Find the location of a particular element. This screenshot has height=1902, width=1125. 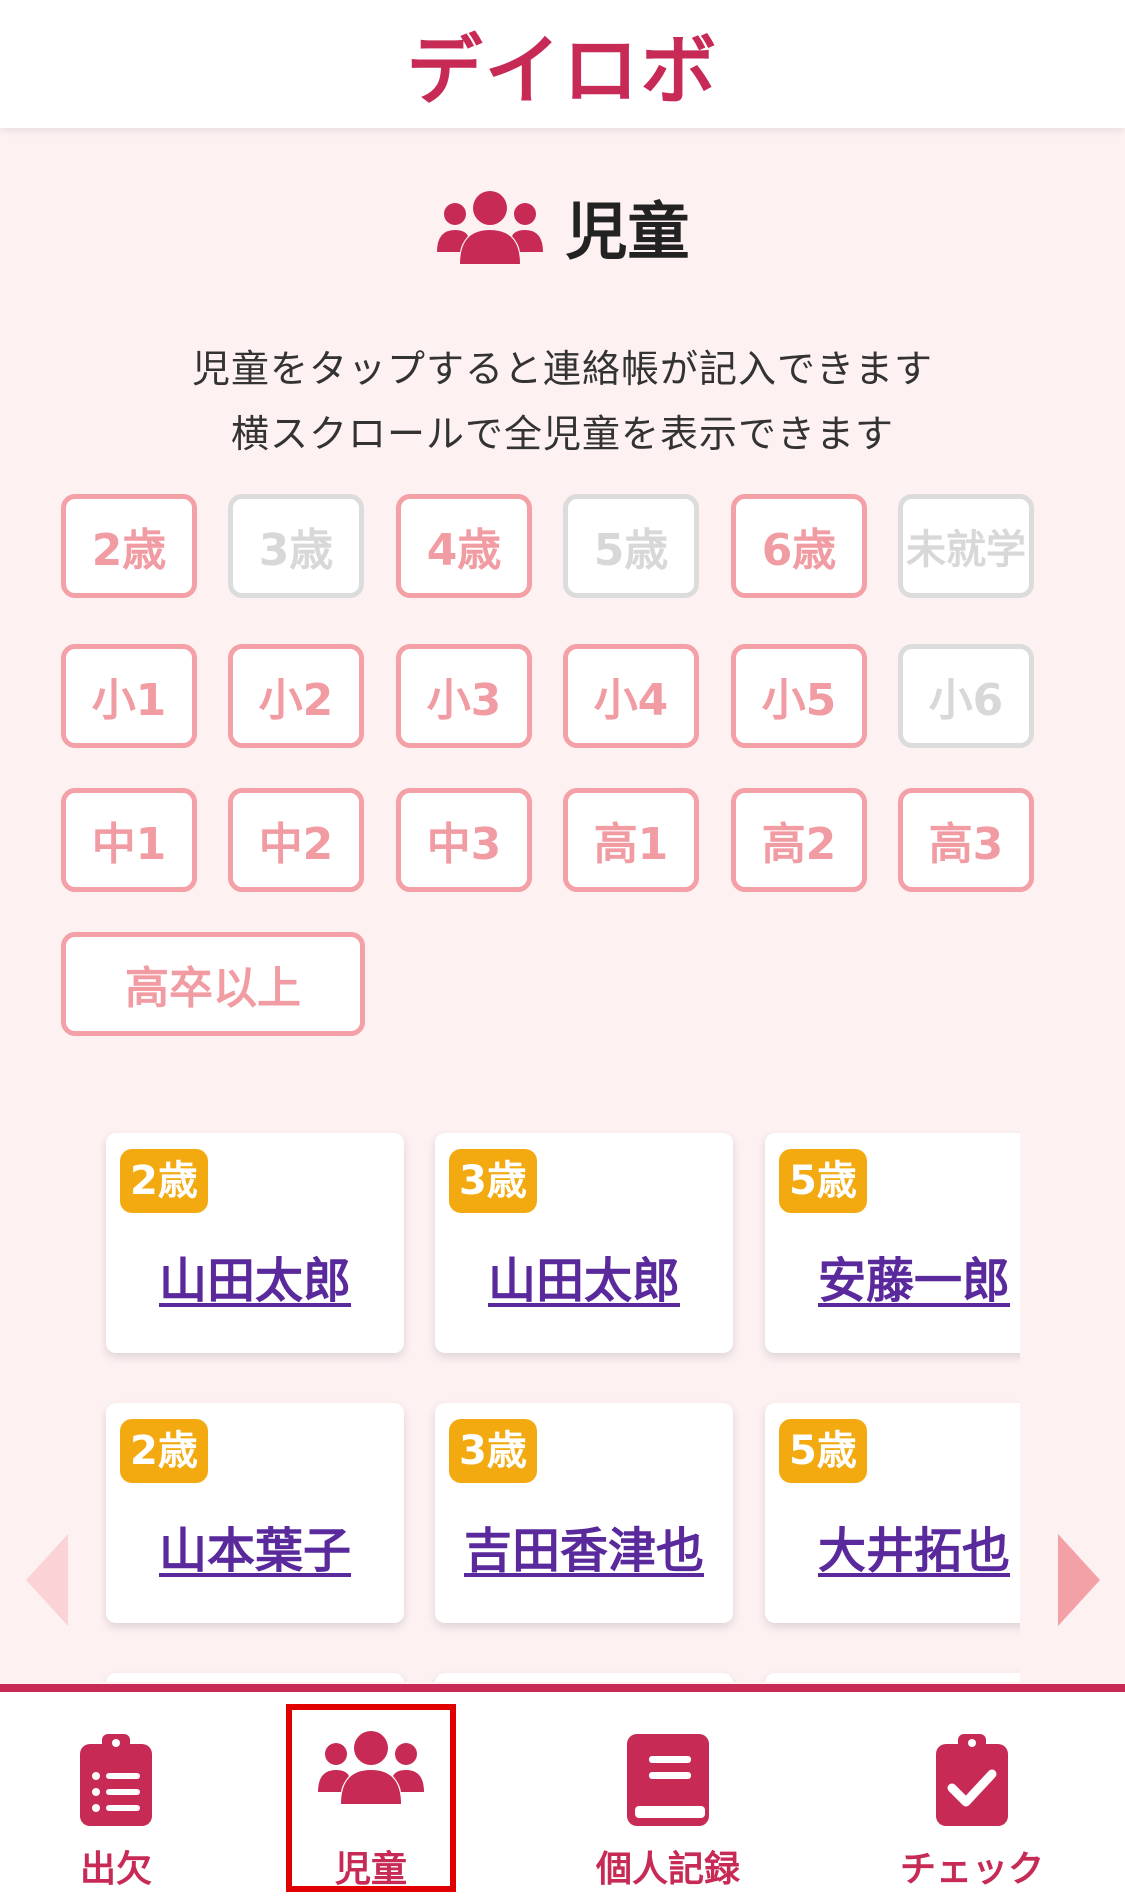

filter-mid-1: 中1 is located at coordinates (129, 840).